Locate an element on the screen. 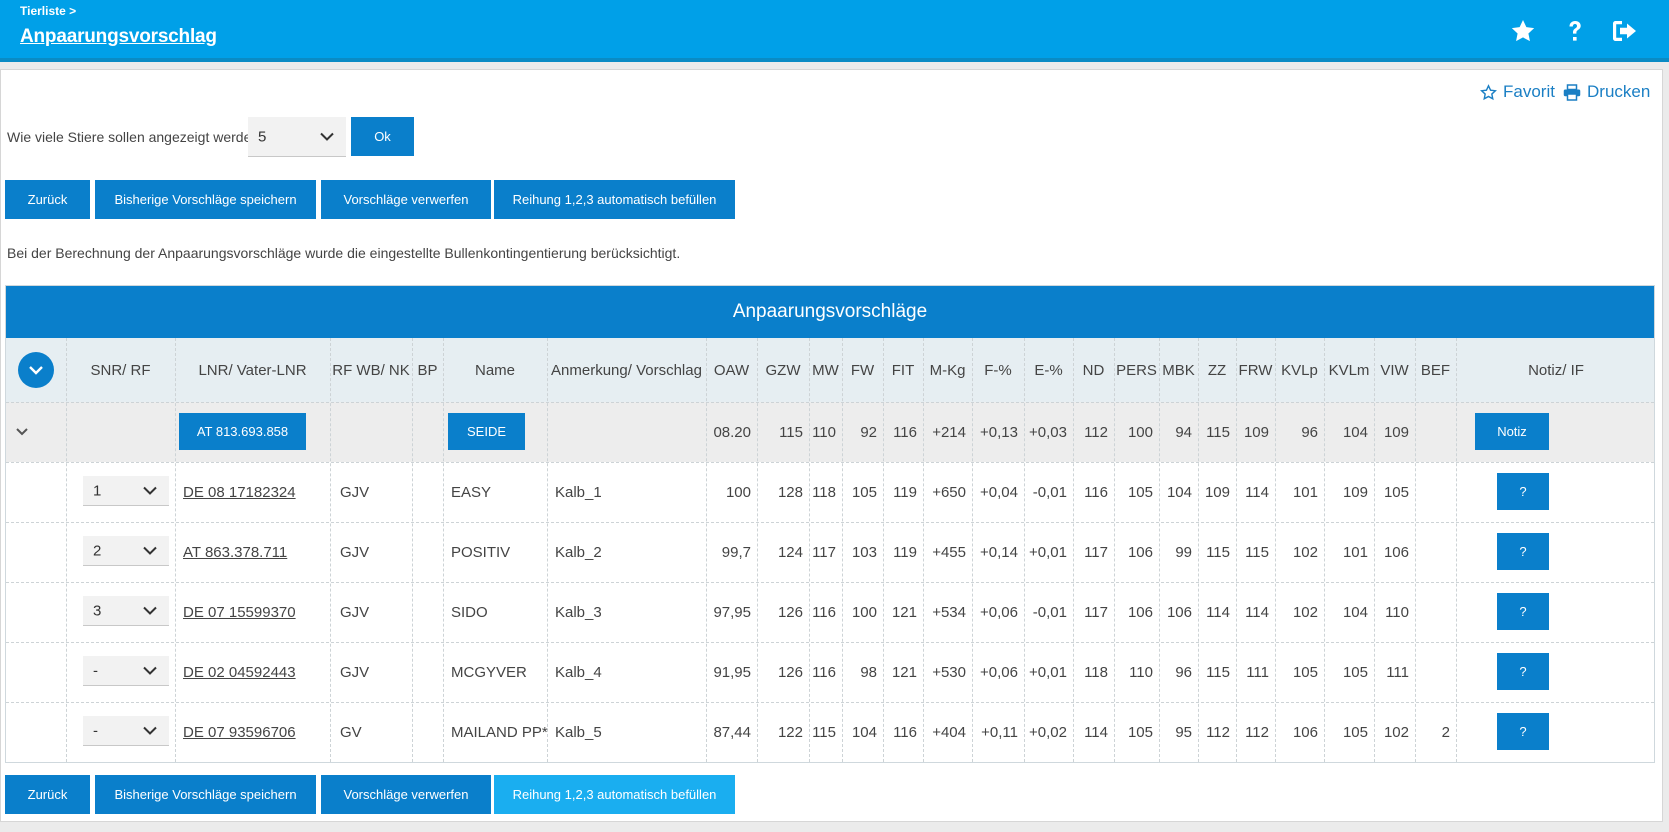 This screenshot has height=832, width=1669. column-header-pers: PERS is located at coordinates (1136, 370).